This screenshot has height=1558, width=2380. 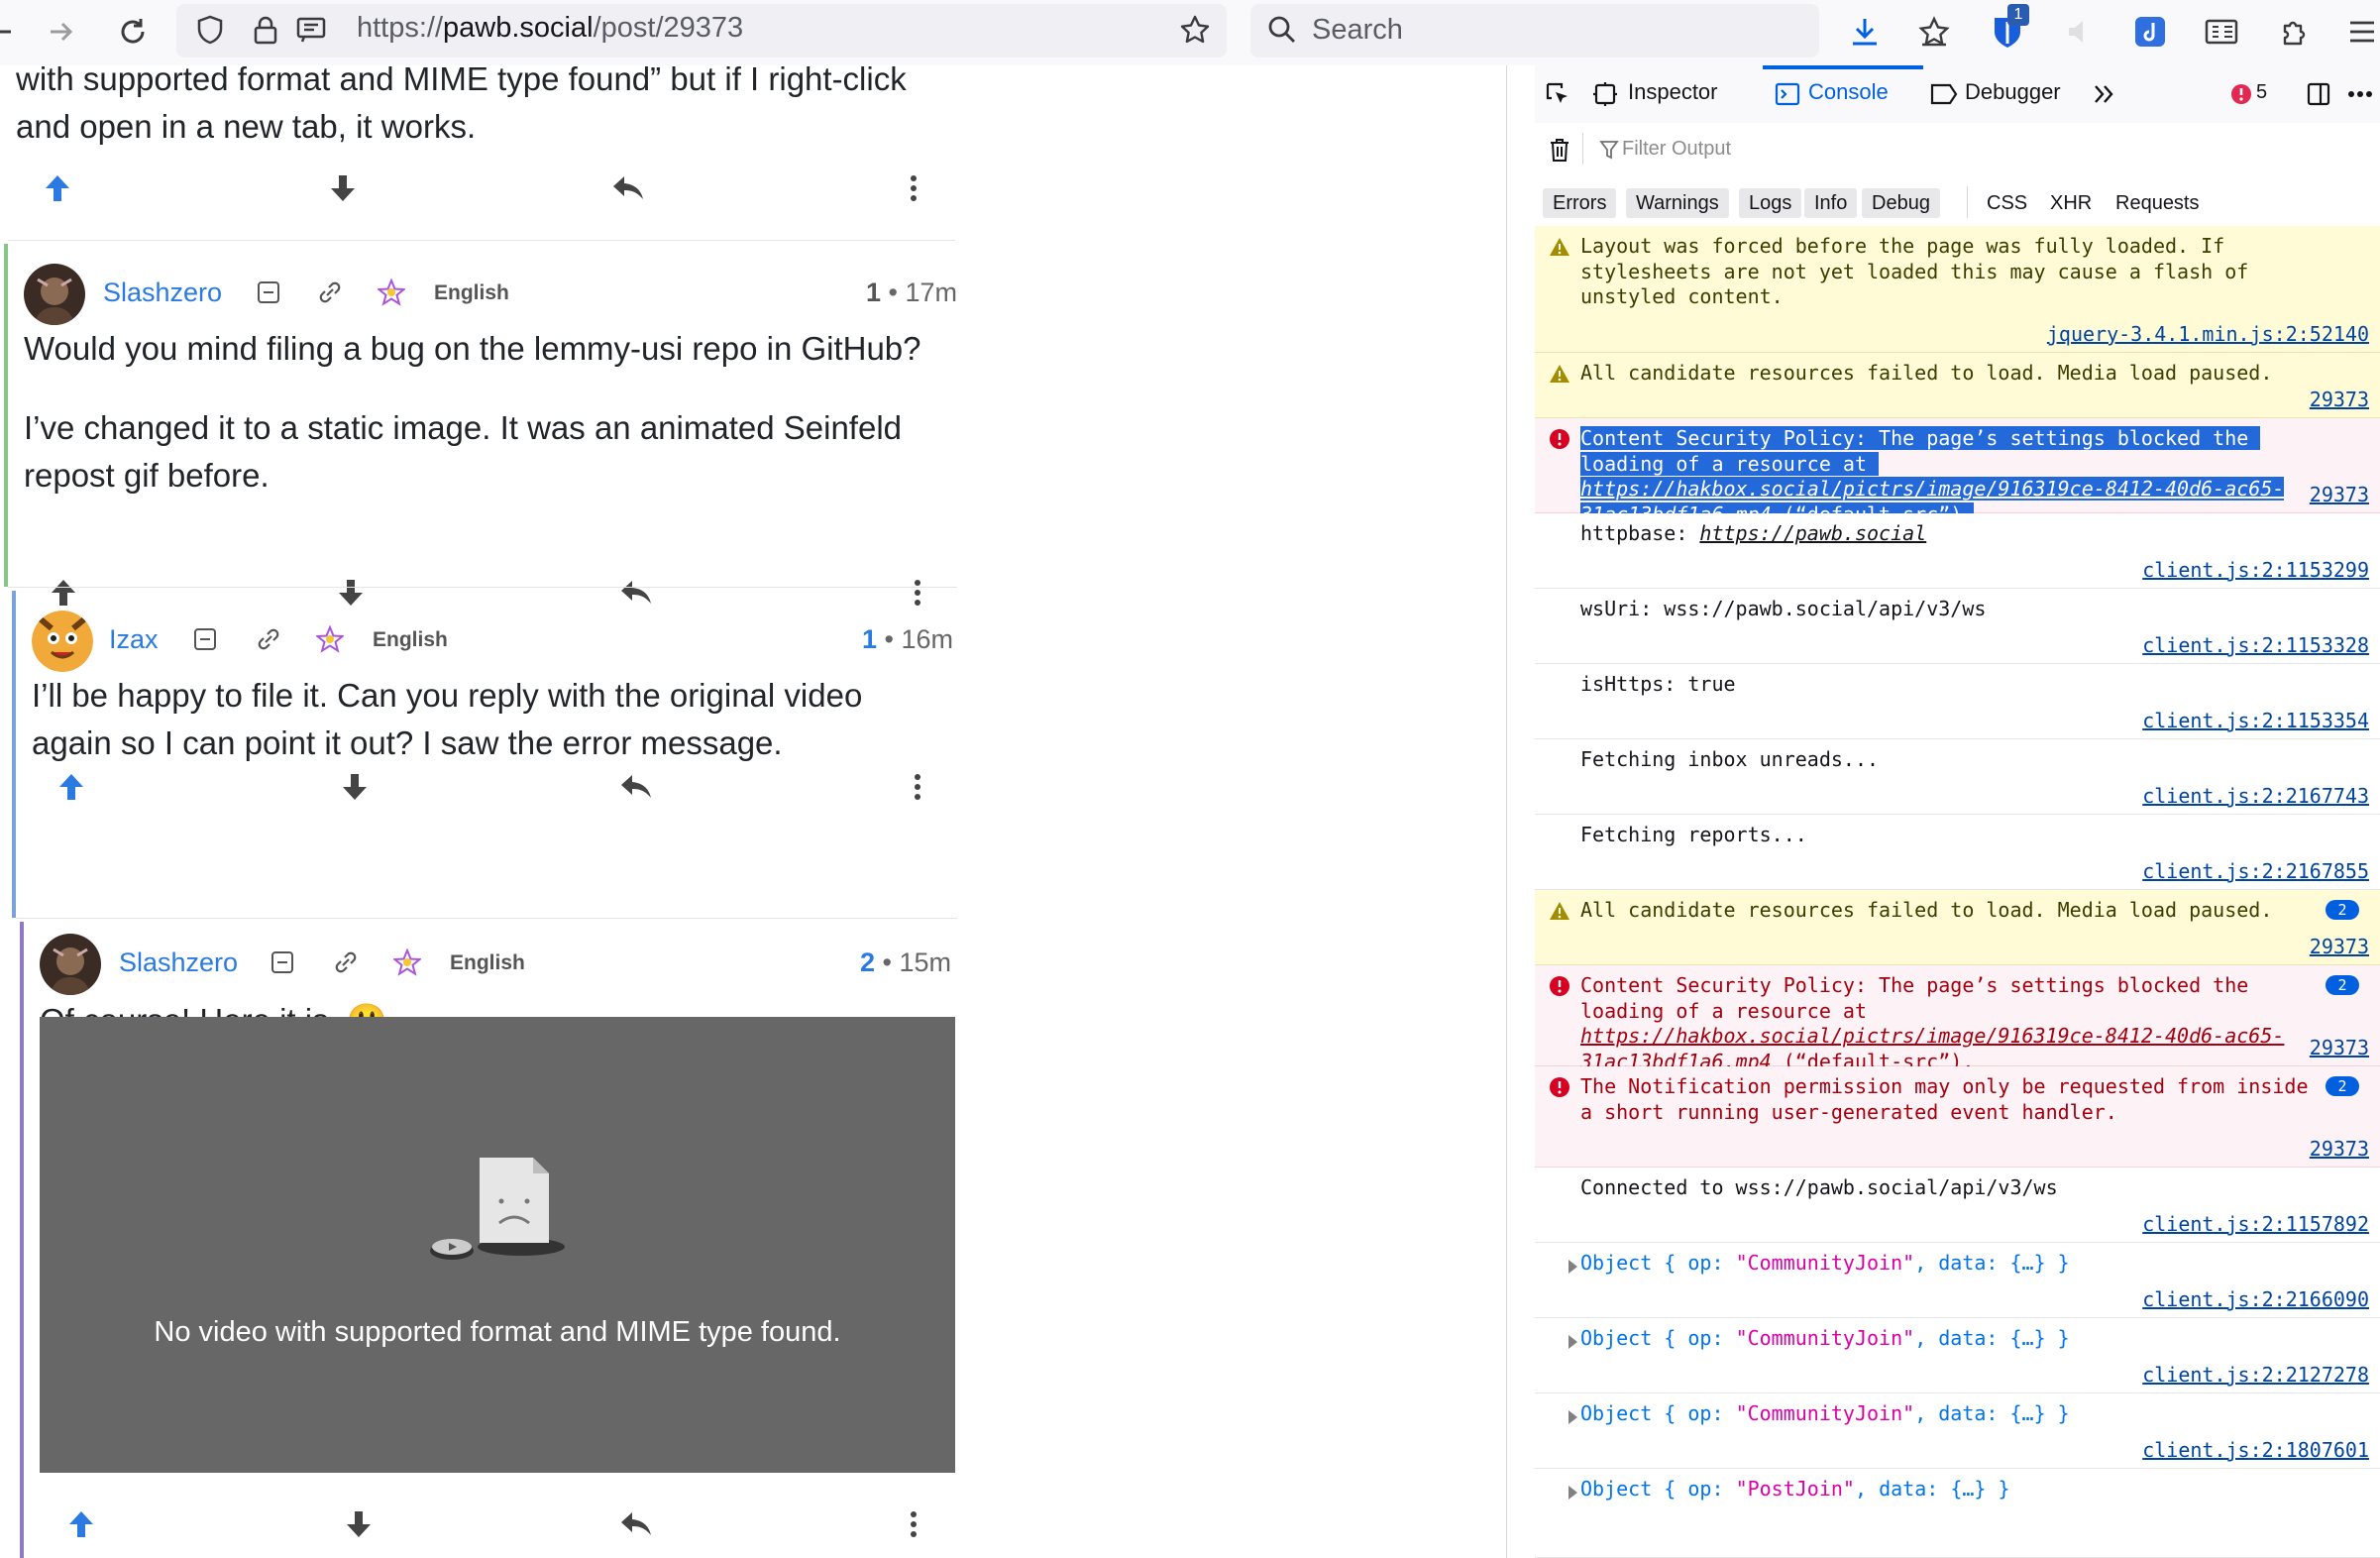 I want to click on timestamp: 16m, so click(x=928, y=639).